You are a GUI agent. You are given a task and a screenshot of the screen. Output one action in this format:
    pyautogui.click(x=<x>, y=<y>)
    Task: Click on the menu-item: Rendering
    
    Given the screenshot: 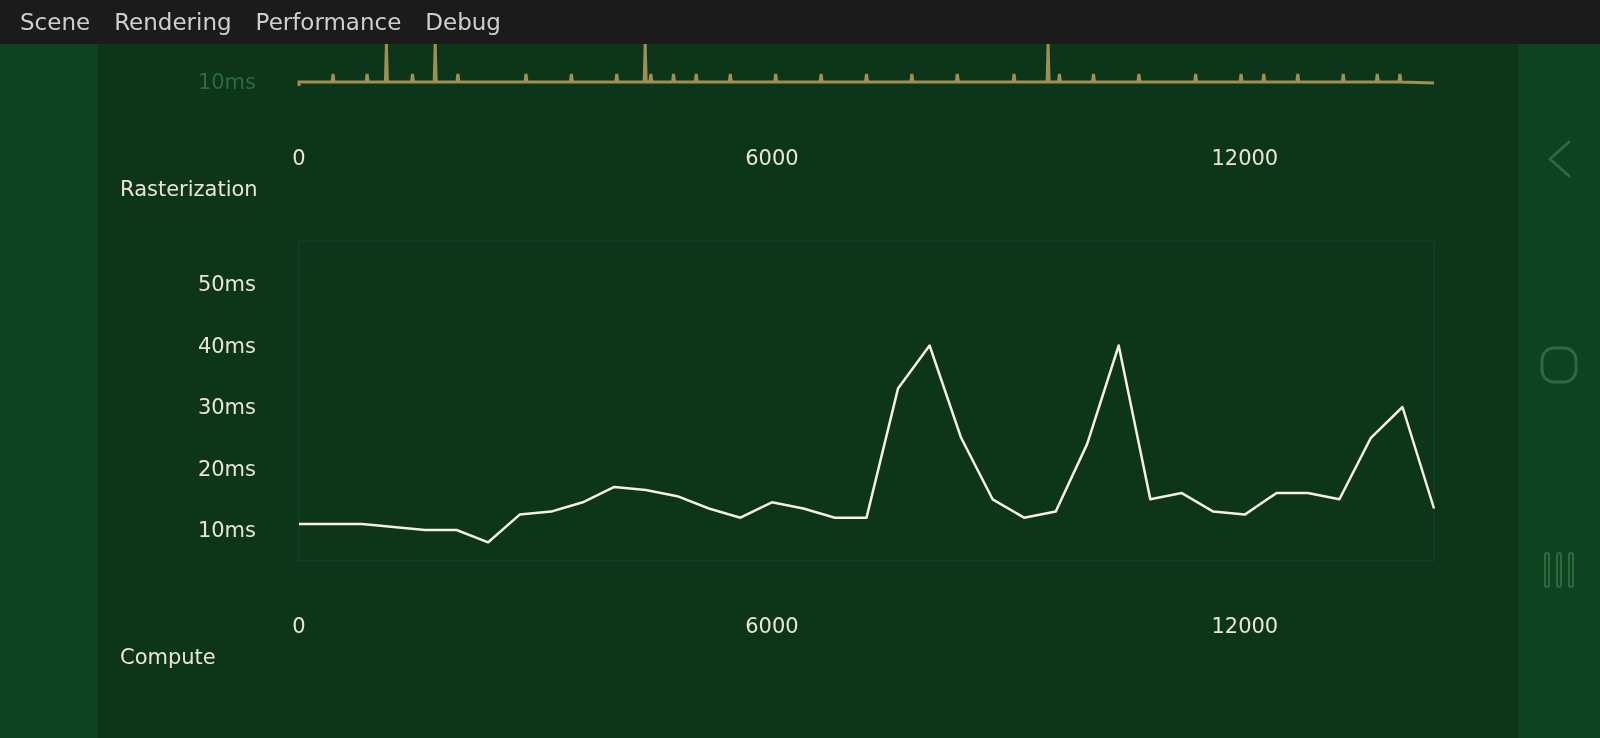 What is the action you would take?
    pyautogui.click(x=173, y=22)
    